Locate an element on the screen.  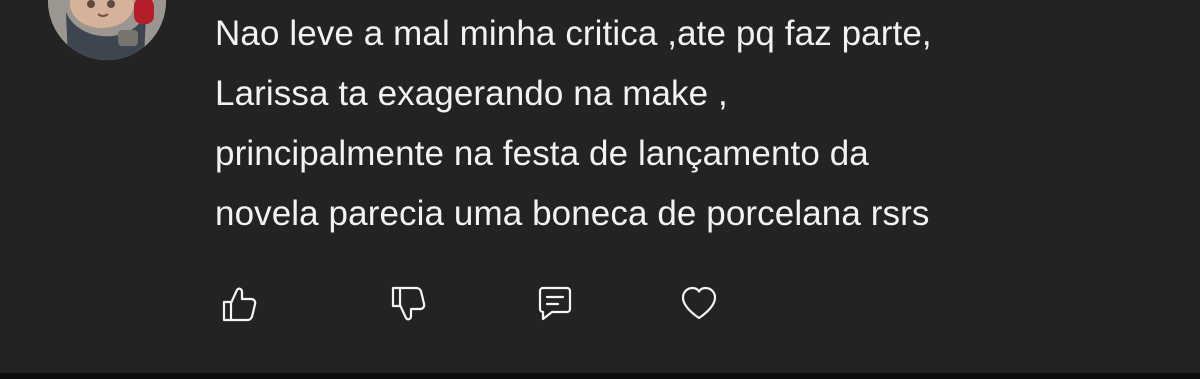
bottom-divider is located at coordinates (600, 376).